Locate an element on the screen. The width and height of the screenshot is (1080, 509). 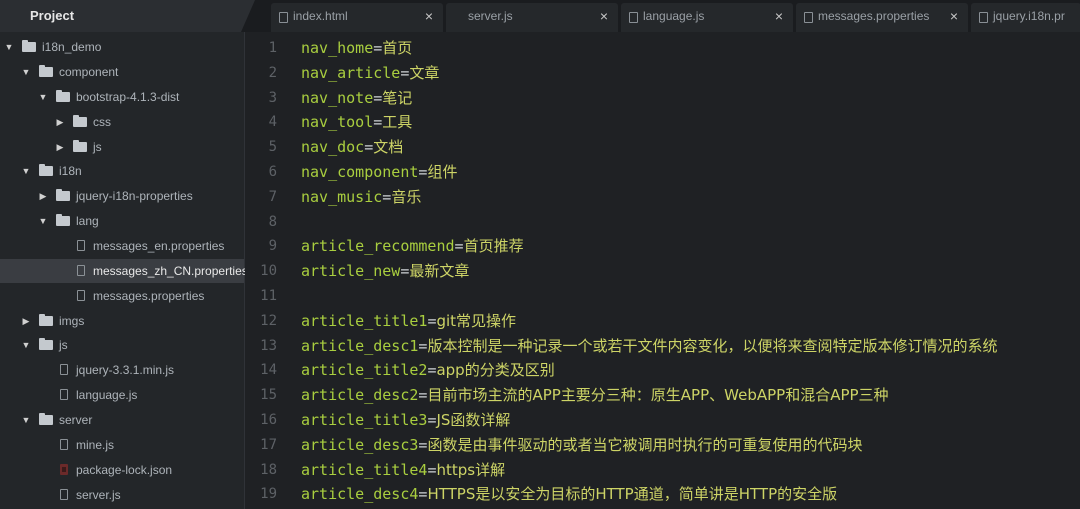
property-value: 目前市场主流的APP主要分三种：原生APP、WebAPP和混合APP三种 is located at coordinates (658, 395).